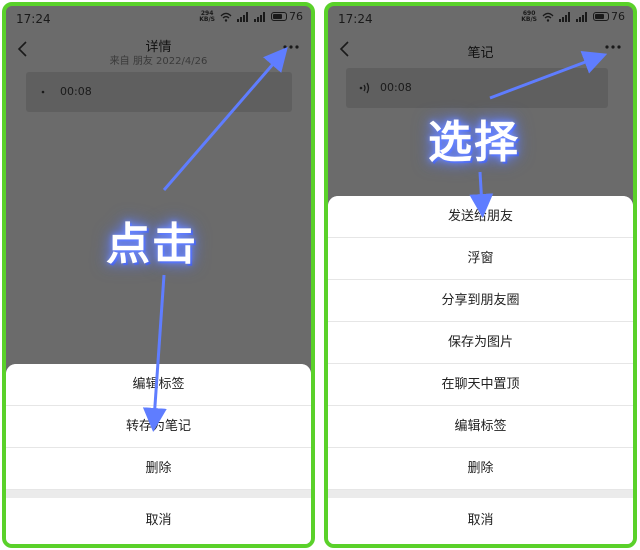  What do you see at coordinates (480, 217) in the screenshot?
I see `menu-item-send-to-friend: 发送给朋友` at bounding box center [480, 217].